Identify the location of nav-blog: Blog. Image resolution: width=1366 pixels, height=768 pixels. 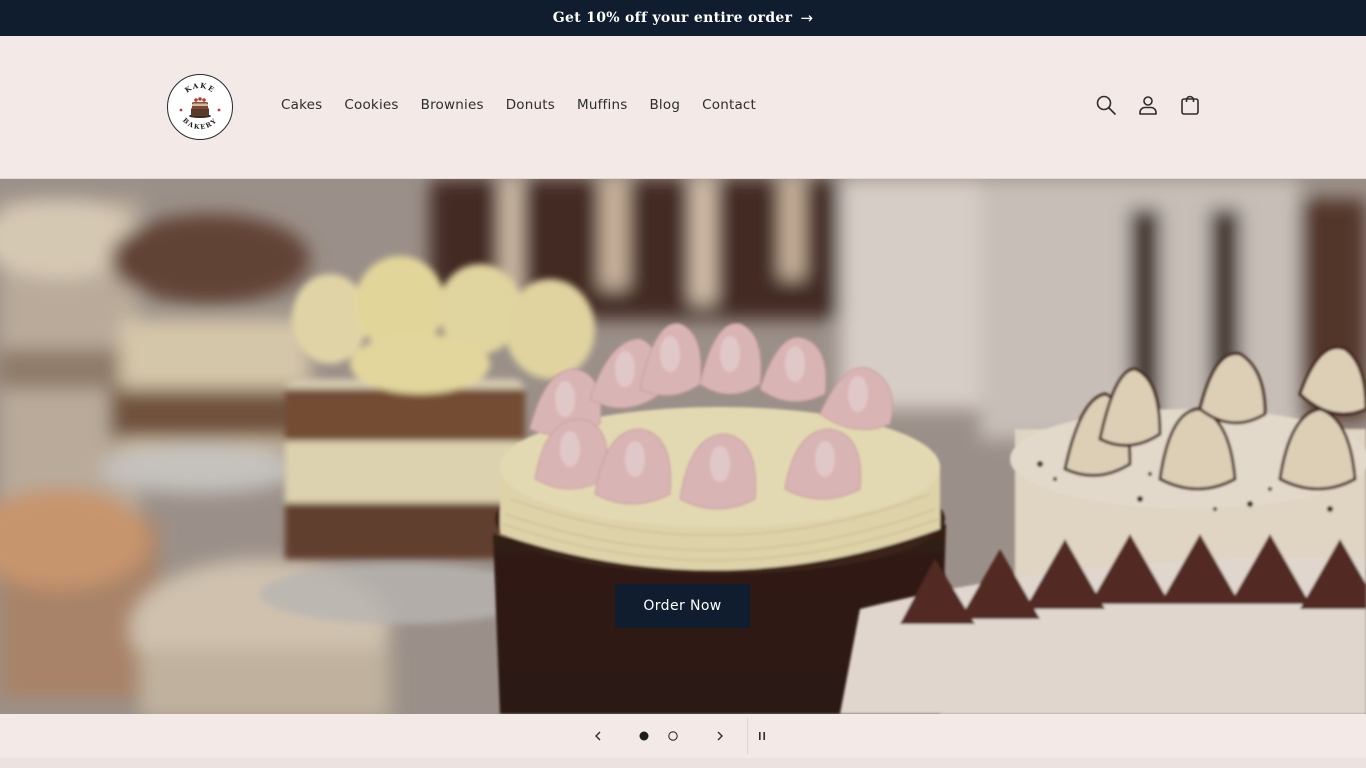
(664, 105).